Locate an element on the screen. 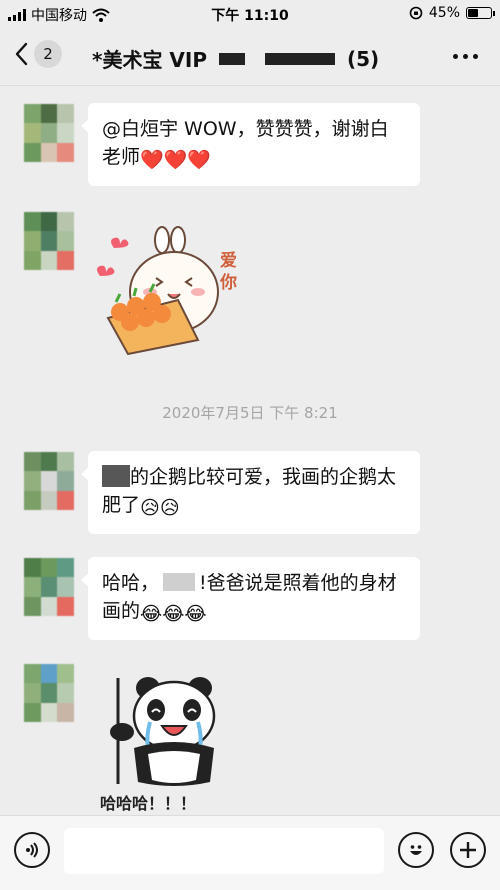 The height and width of the screenshot is (890, 500). timestamp: 2020年7月5日 下午 8:21 is located at coordinates (250, 413).